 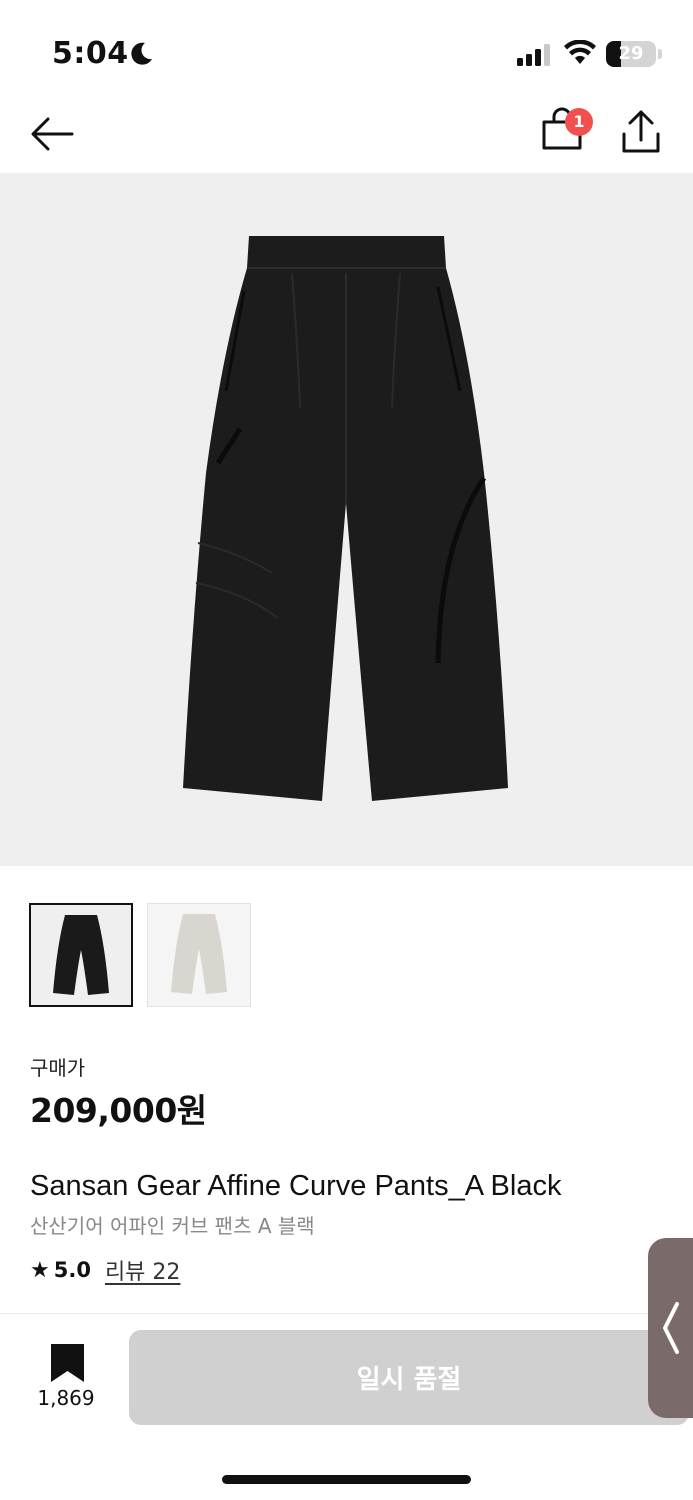 I want to click on price-label: 구매가, so click(x=58, y=1068).